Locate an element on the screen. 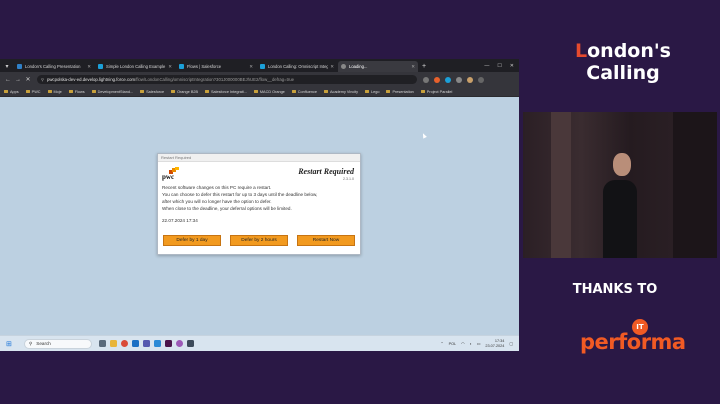 The image size is (720, 404). tab-search-icon: ▾ is located at coordinates (7, 67).